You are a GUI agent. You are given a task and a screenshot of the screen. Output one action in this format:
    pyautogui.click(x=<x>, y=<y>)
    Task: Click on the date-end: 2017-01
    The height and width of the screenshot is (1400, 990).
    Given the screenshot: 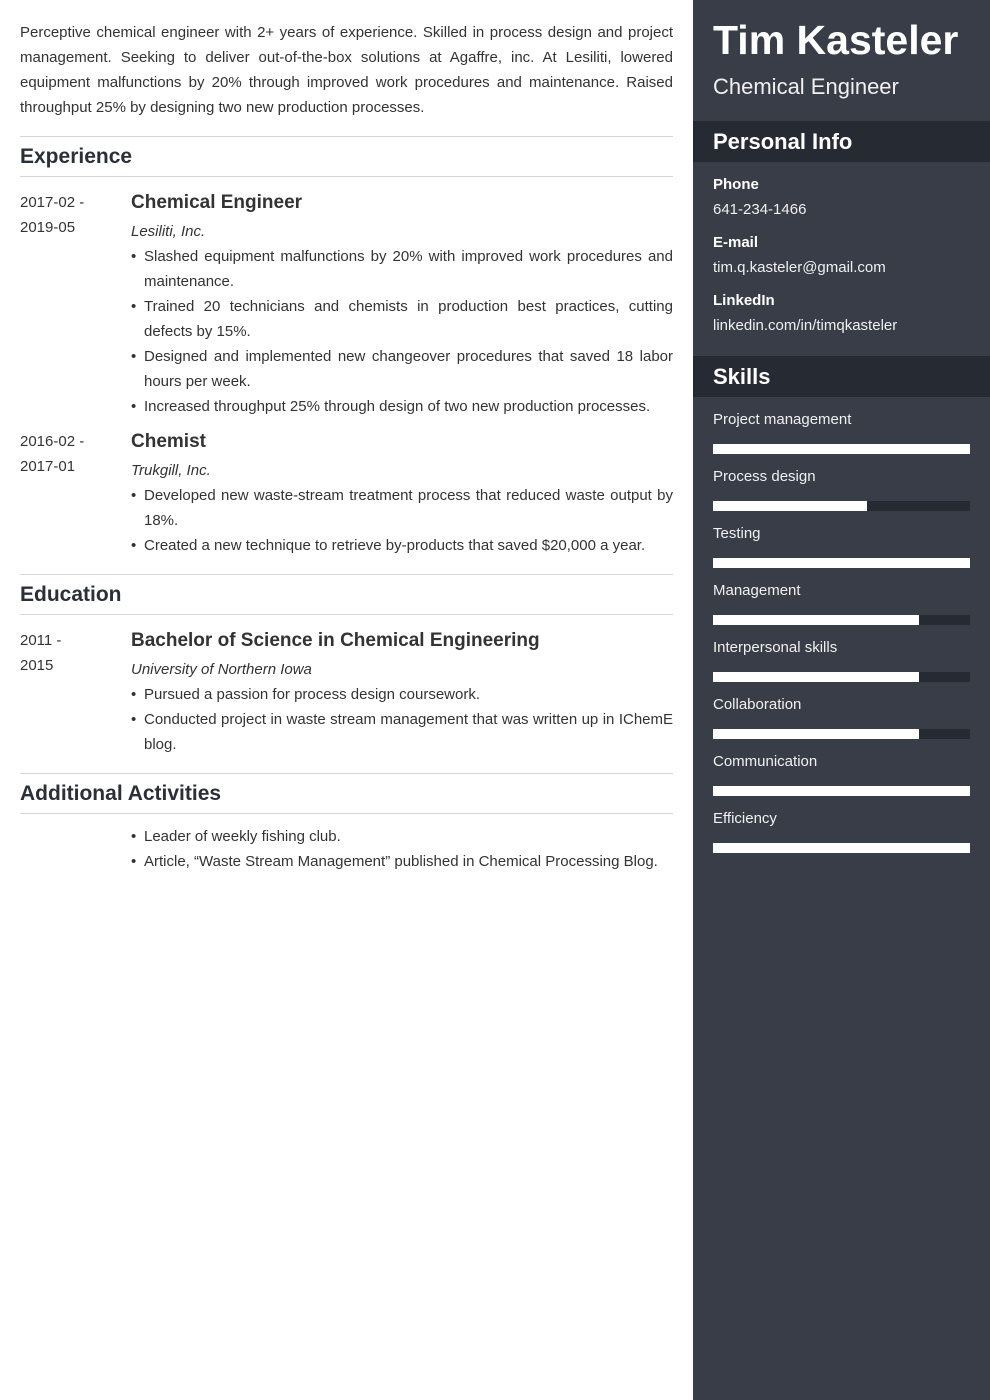 What is the action you would take?
    pyautogui.click(x=48, y=466)
    